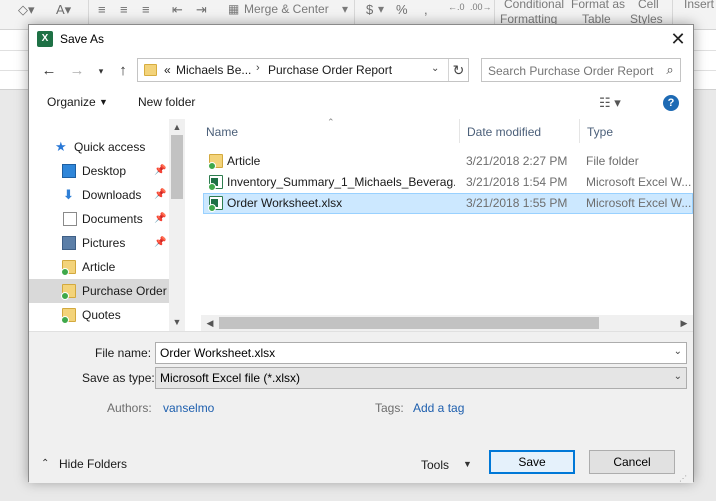  I want to click on align-center-icon: ≡, so click(124, 9).